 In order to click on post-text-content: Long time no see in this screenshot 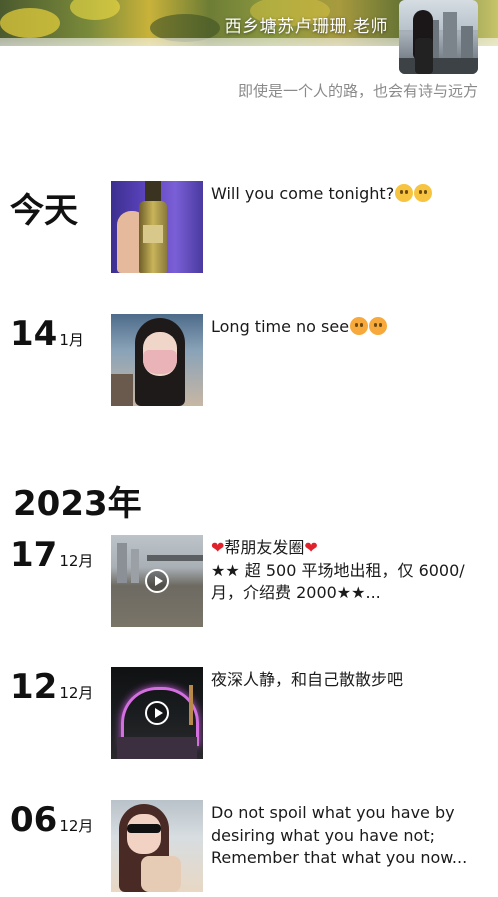, I will do `click(280, 326)`.